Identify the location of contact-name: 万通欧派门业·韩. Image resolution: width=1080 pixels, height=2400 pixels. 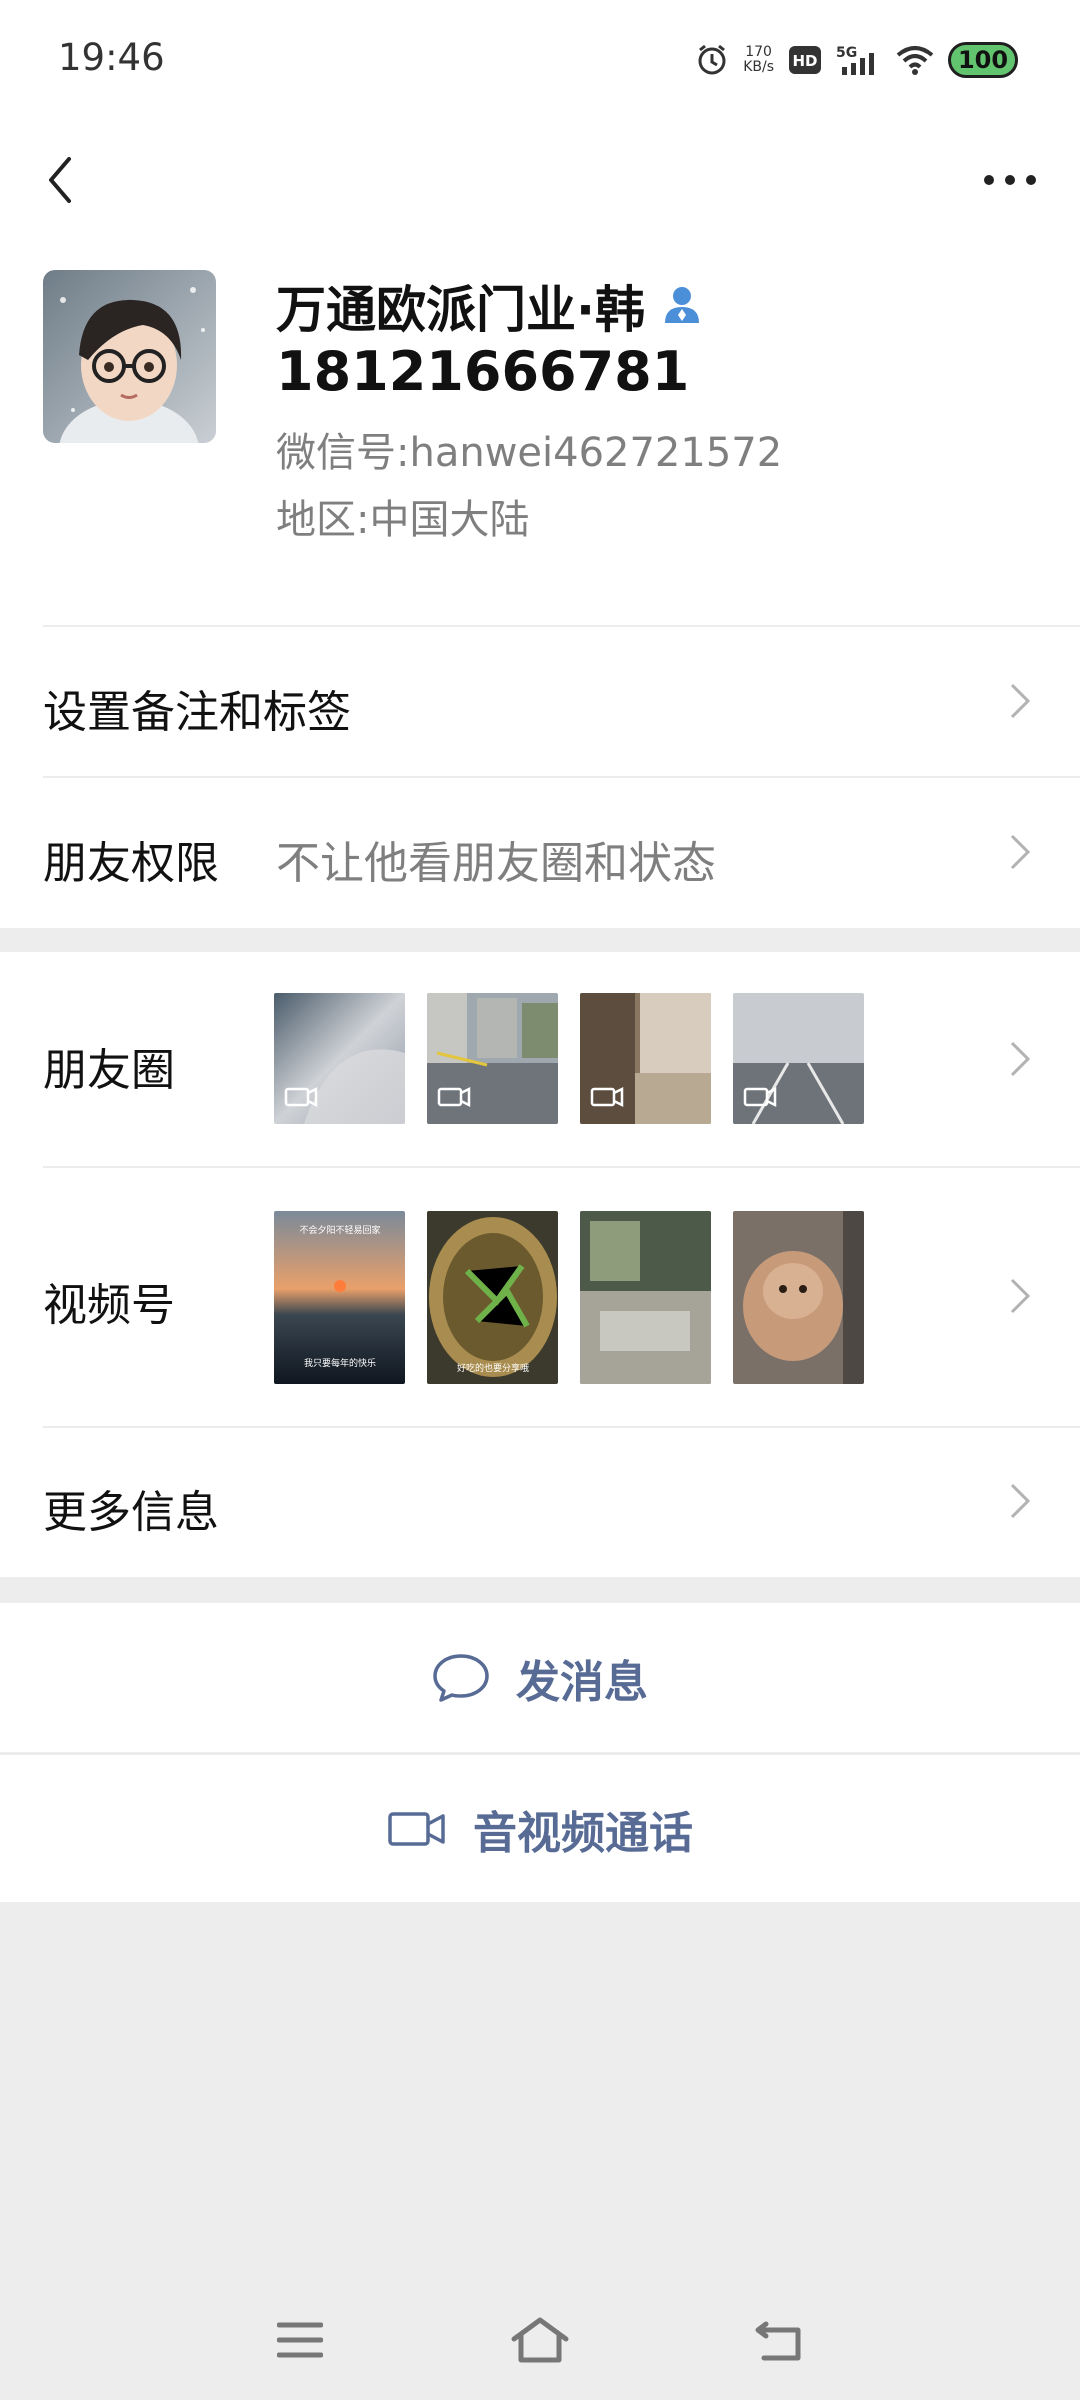
(460, 310).